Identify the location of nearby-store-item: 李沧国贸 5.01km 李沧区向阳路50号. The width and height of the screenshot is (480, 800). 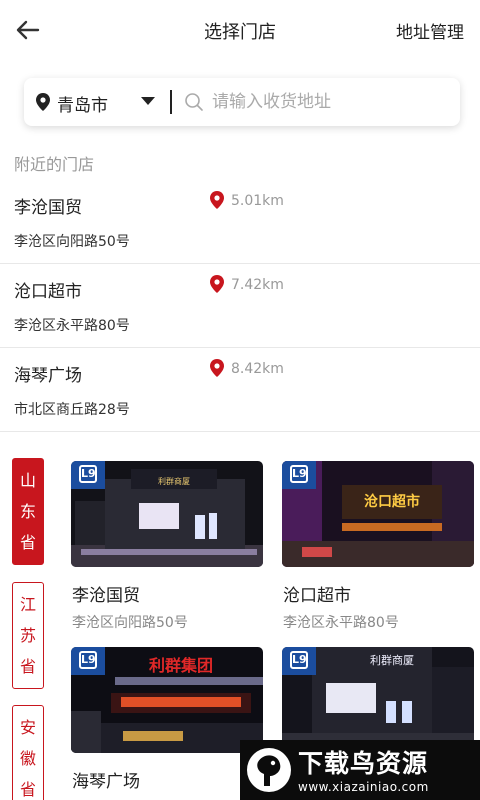
(240, 222).